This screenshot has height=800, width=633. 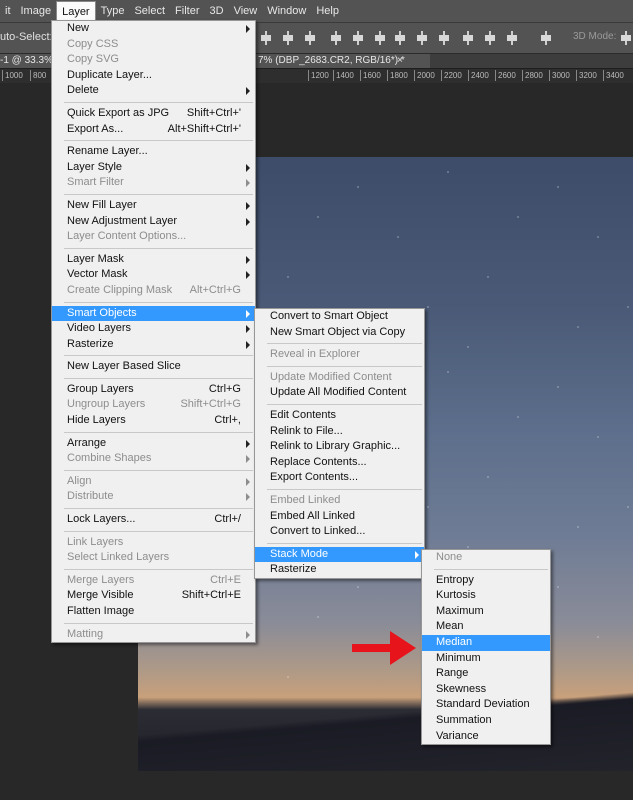 I want to click on menu-select: Select, so click(x=149, y=11).